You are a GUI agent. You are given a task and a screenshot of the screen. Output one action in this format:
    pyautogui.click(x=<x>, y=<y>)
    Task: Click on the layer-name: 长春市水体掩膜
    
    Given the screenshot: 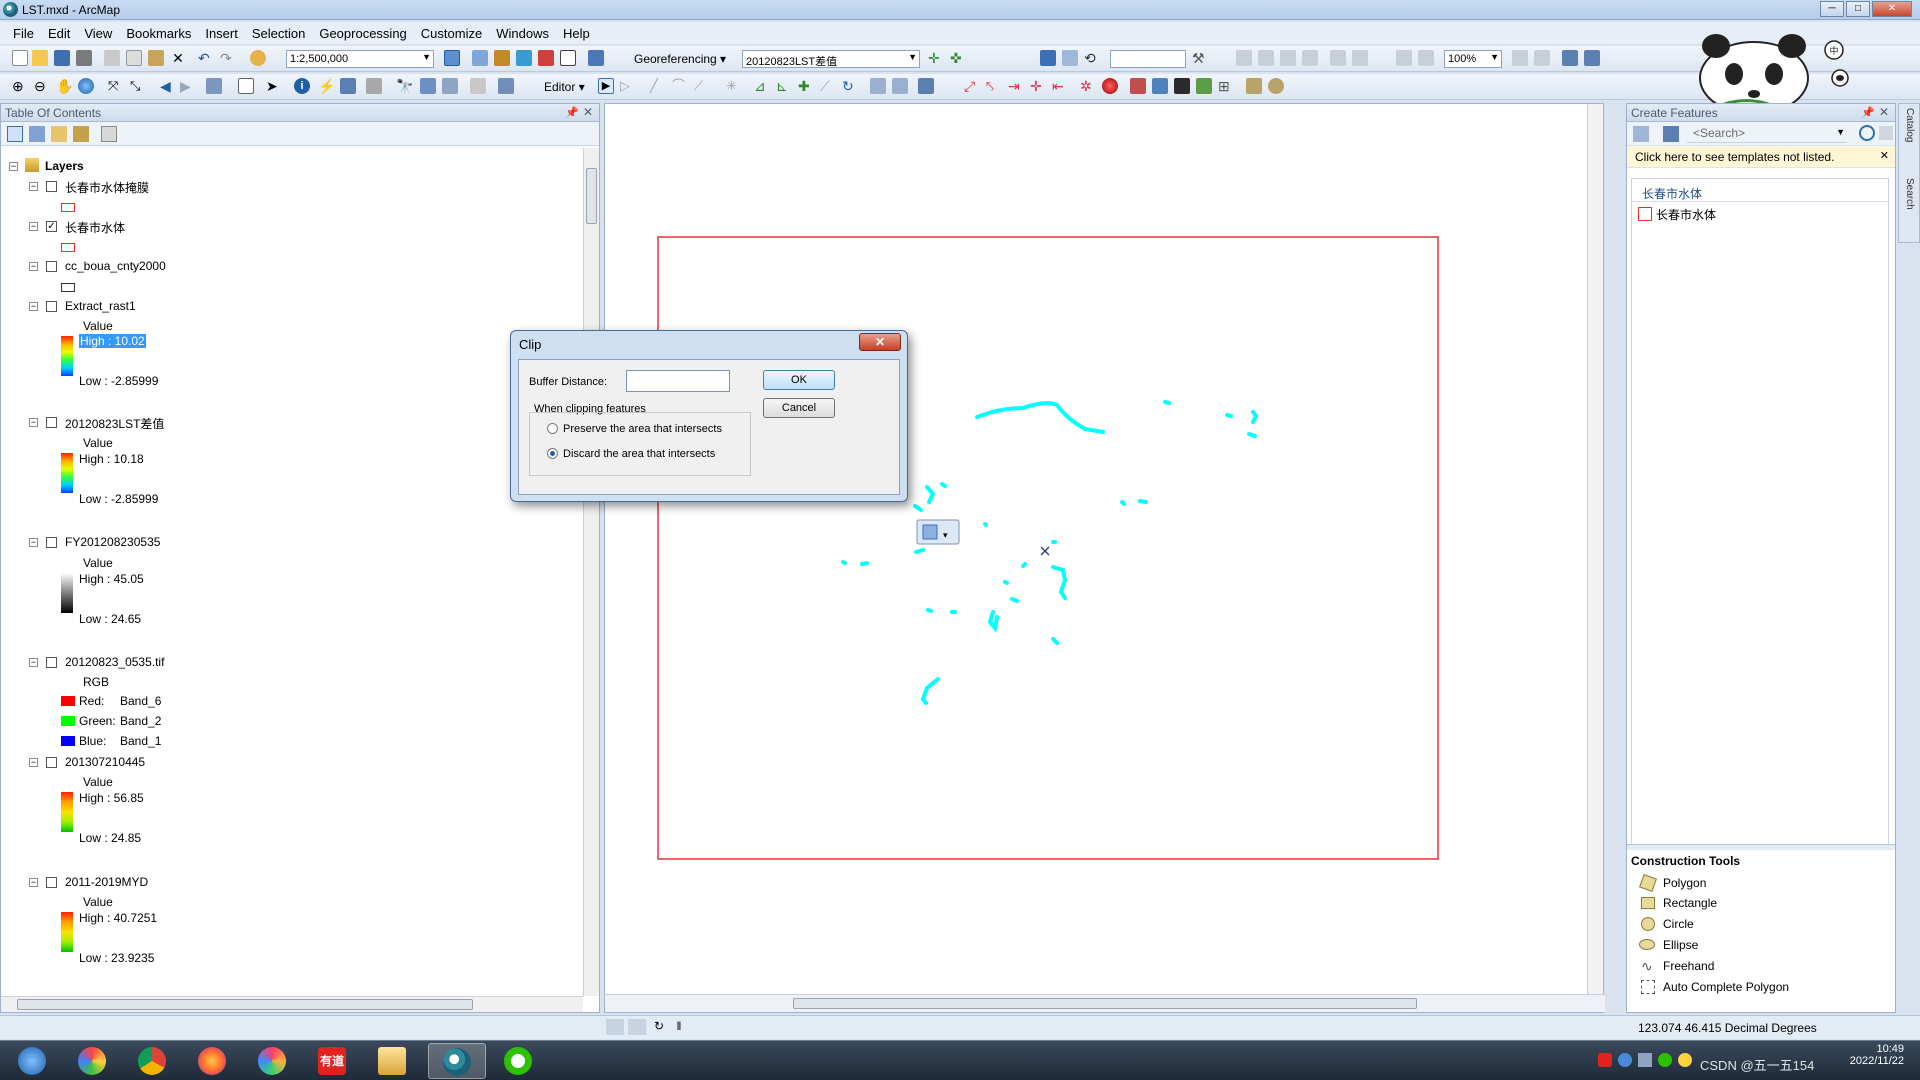 What is the action you would take?
    pyautogui.click(x=107, y=187)
    